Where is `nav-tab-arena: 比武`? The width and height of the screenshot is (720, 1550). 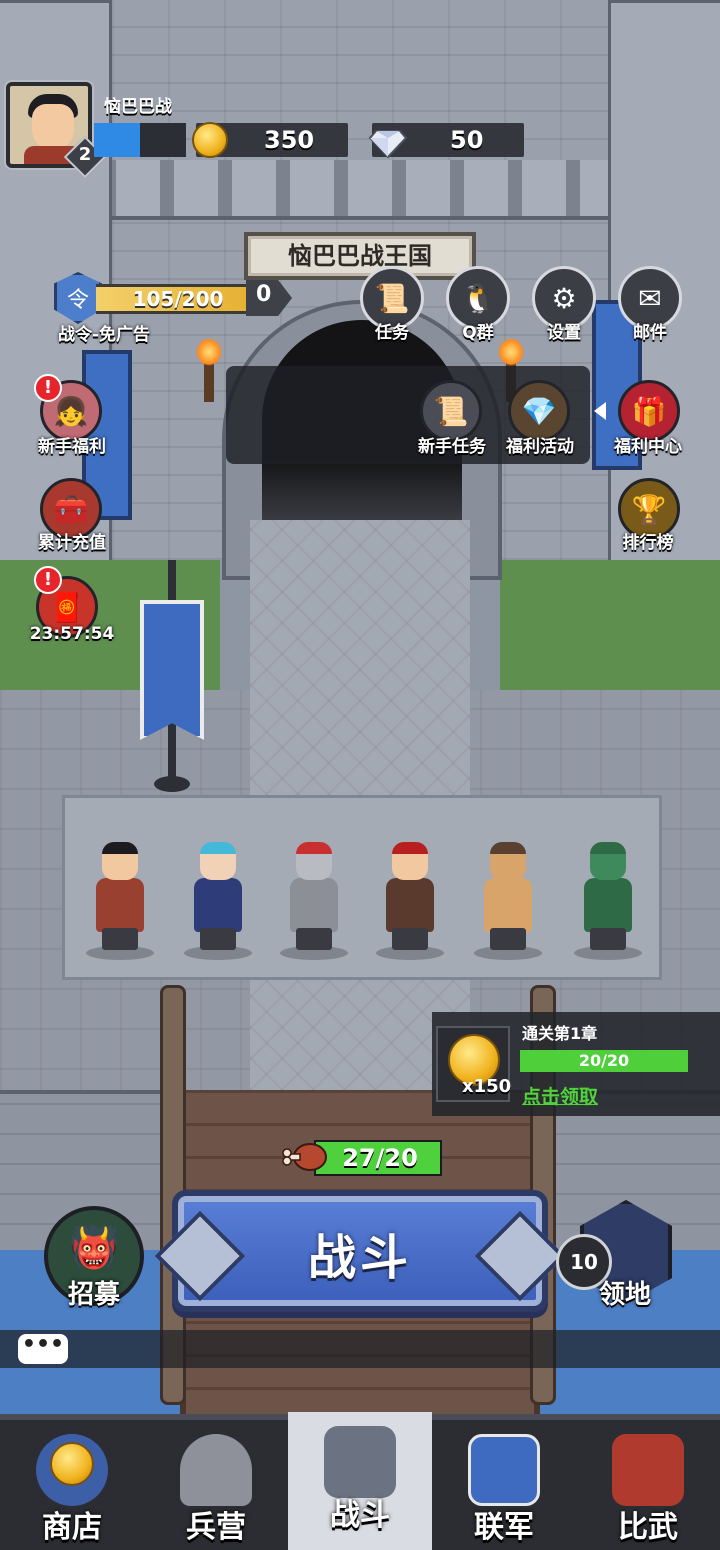 nav-tab-arena: 比武 is located at coordinates (648, 1485).